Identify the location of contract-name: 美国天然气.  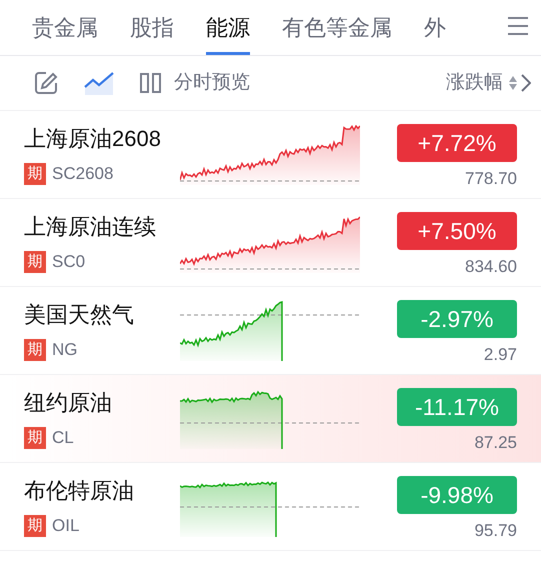
(79, 315).